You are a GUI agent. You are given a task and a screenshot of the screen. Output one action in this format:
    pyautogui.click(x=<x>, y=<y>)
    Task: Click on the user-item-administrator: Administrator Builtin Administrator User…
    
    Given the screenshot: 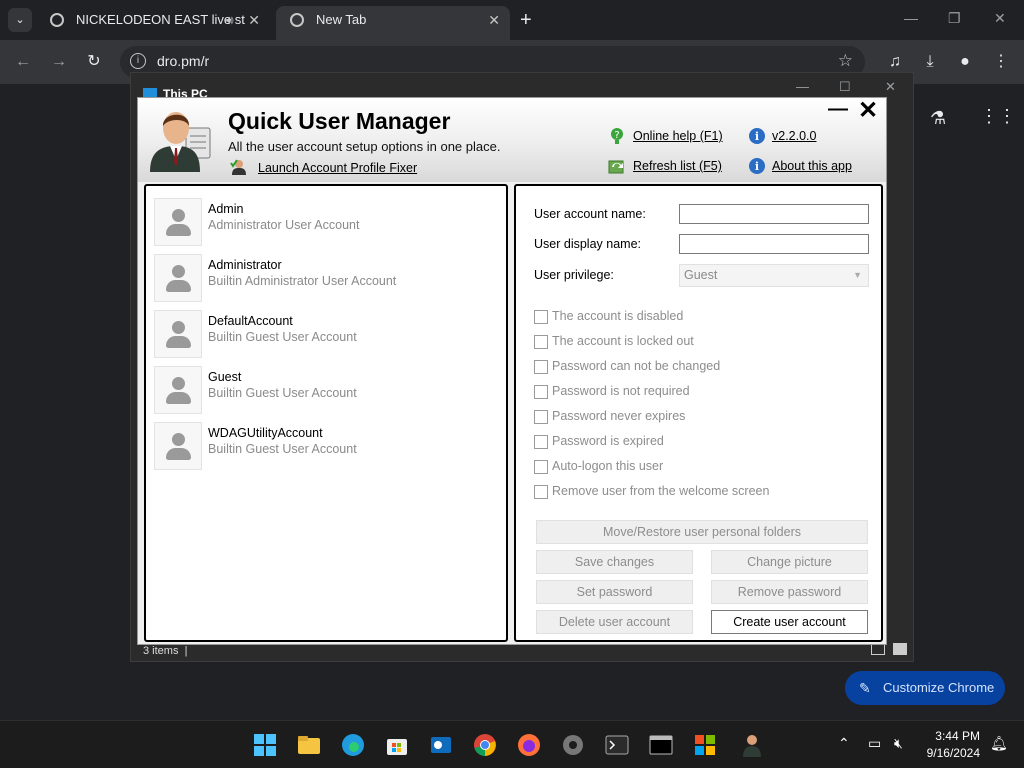 What is the action you would take?
    pyautogui.click(x=324, y=279)
    